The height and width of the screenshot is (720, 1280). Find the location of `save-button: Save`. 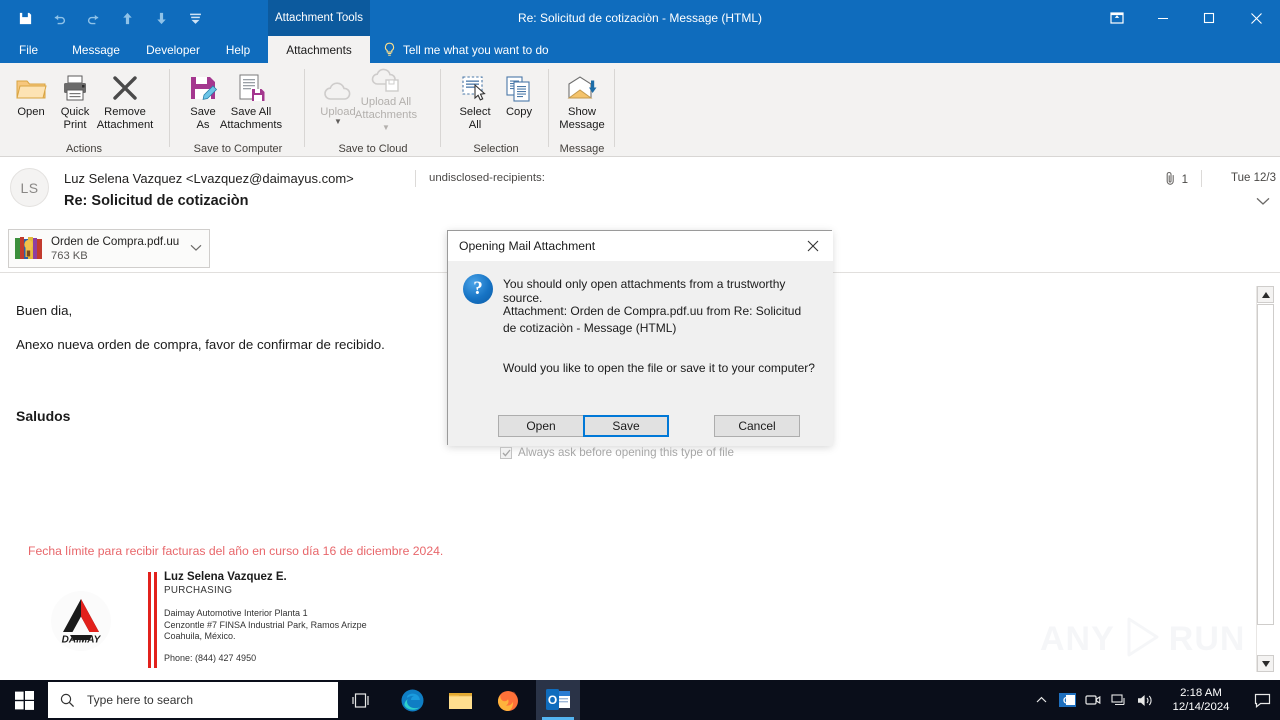

save-button: Save is located at coordinates (626, 426).